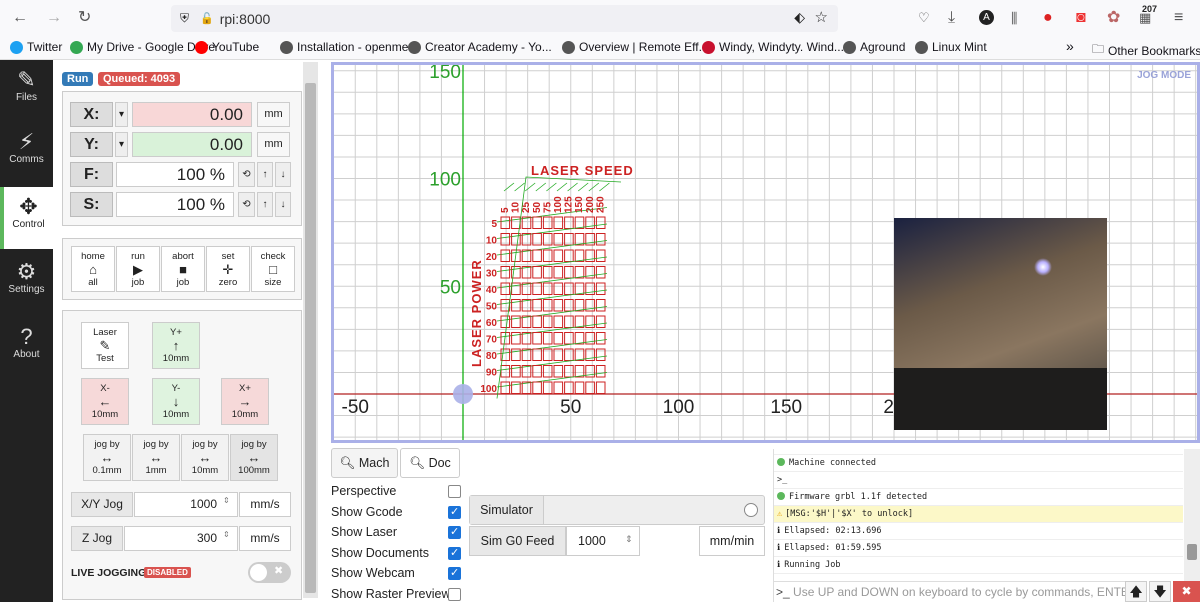 The image size is (1200, 602). Describe the element at coordinates (246, 174) in the screenshot. I see `feed-reset-icon: ⟲` at that location.